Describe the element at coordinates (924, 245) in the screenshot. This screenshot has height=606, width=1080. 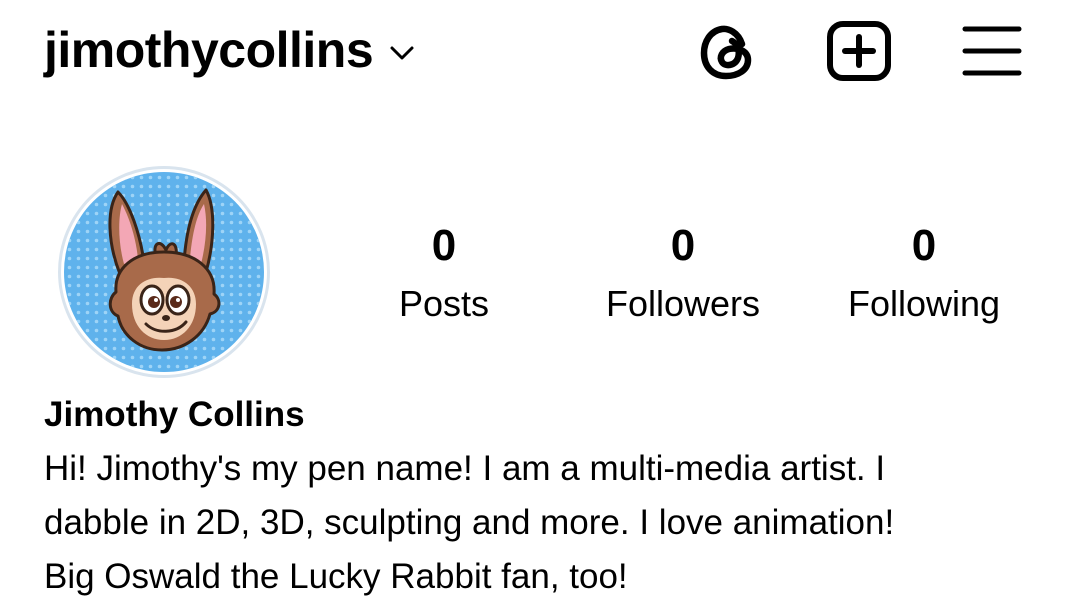
I see `following-count: 0` at that location.